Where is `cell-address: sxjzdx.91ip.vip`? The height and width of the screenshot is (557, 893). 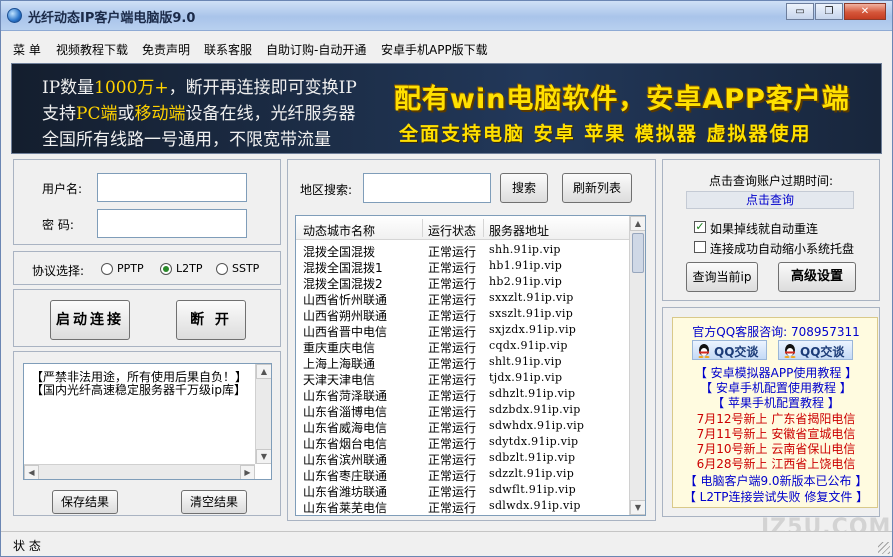 cell-address: sxjzdx.91ip.vip is located at coordinates (533, 329).